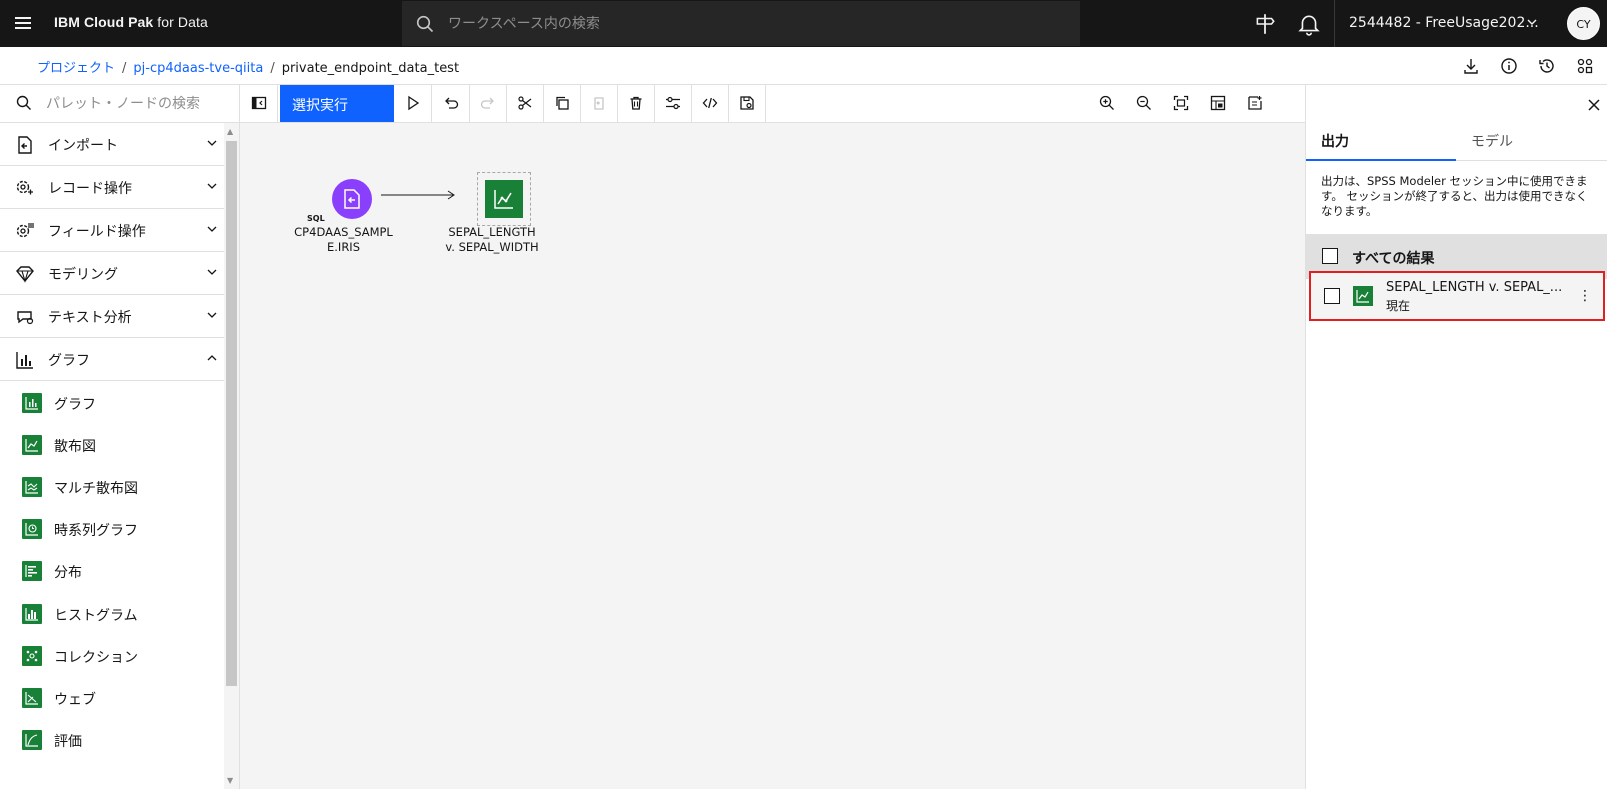  Describe the element at coordinates (24, 187) in the screenshot. I see `record-ops-icon` at that location.